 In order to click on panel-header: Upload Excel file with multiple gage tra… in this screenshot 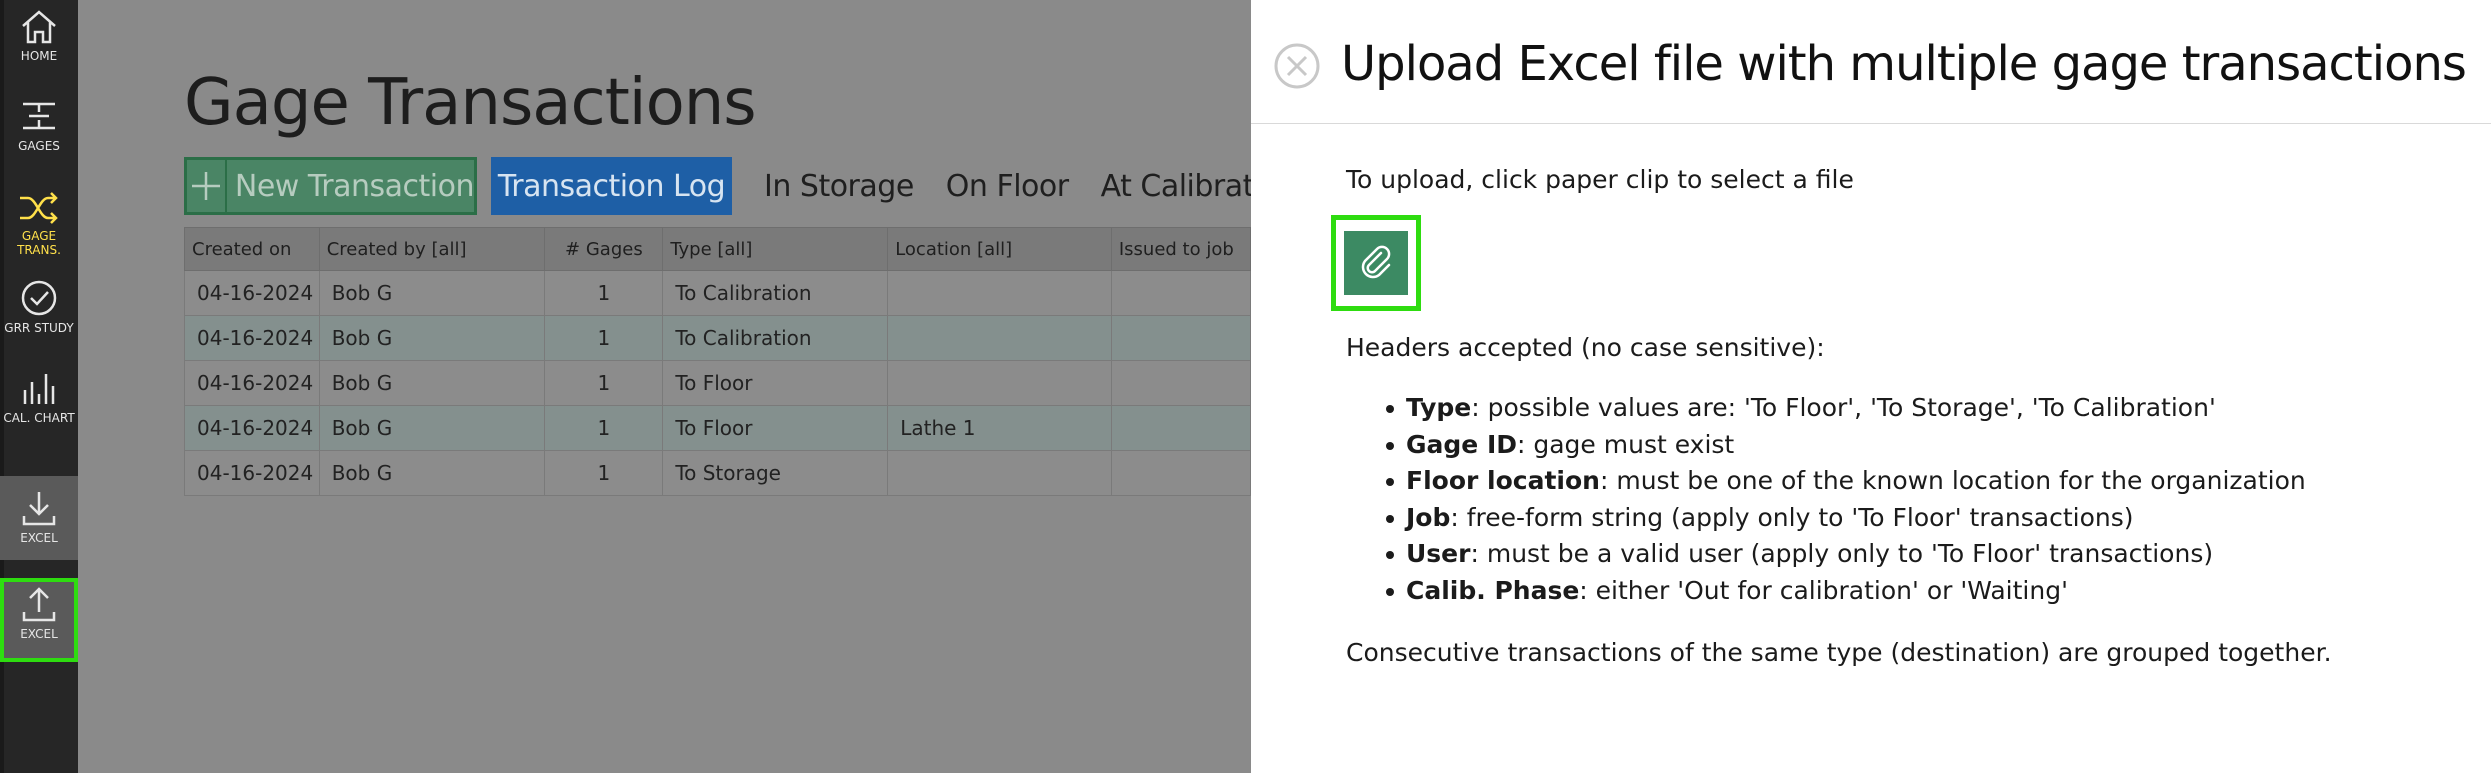, I will do `click(1871, 62)`.